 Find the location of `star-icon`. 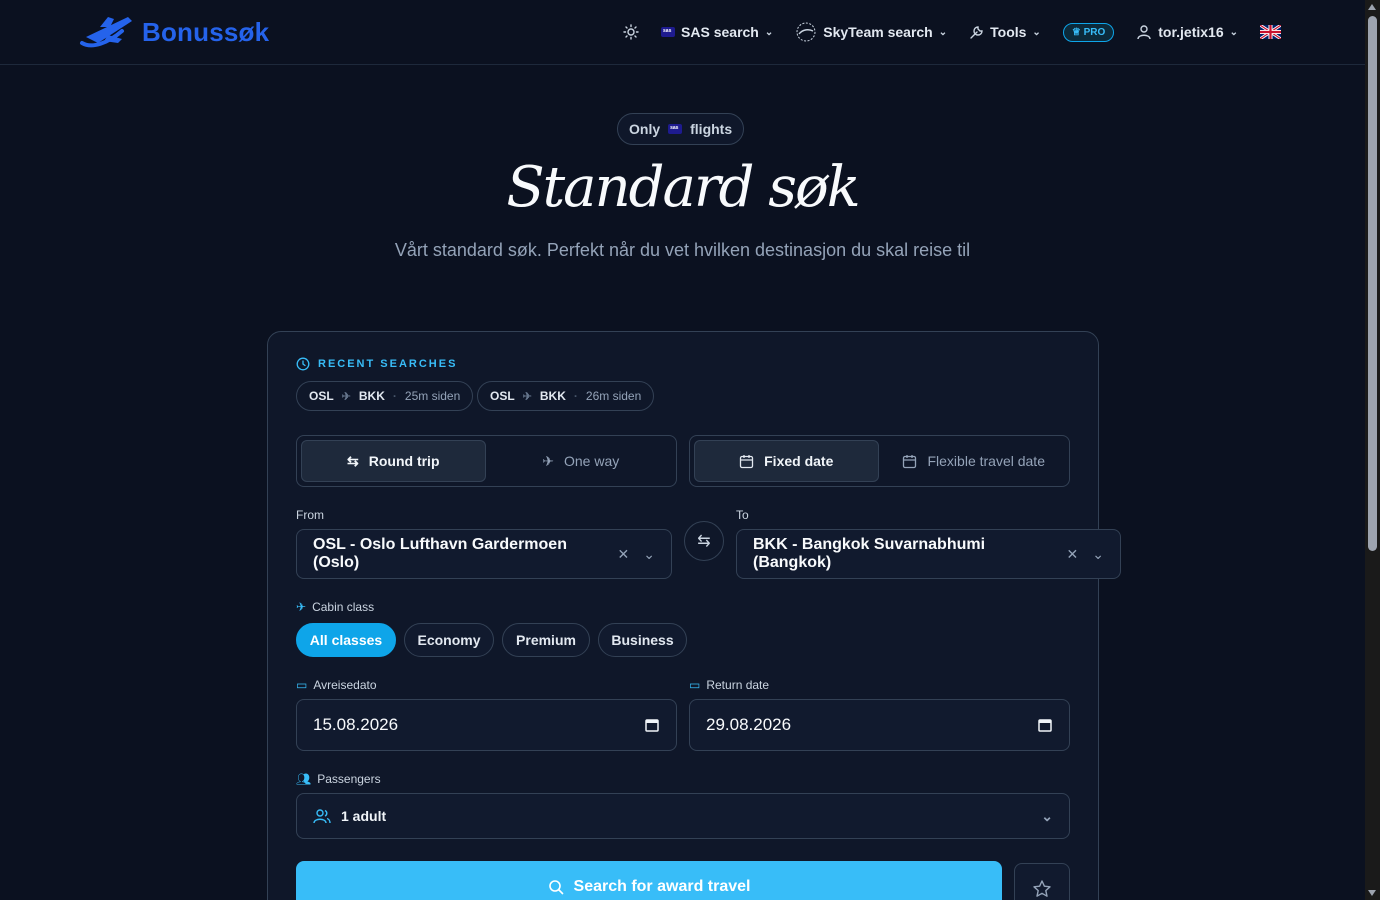

star-icon is located at coordinates (1042, 888).